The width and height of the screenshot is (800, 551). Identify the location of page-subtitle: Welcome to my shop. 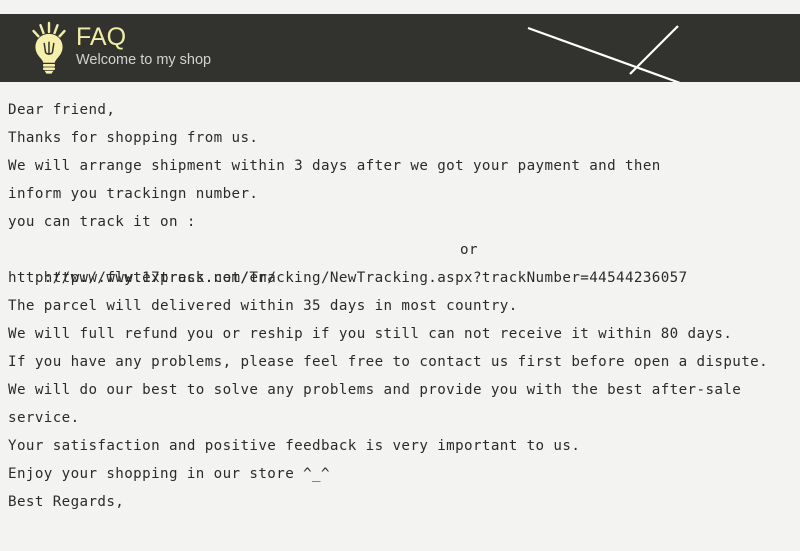
(144, 60).